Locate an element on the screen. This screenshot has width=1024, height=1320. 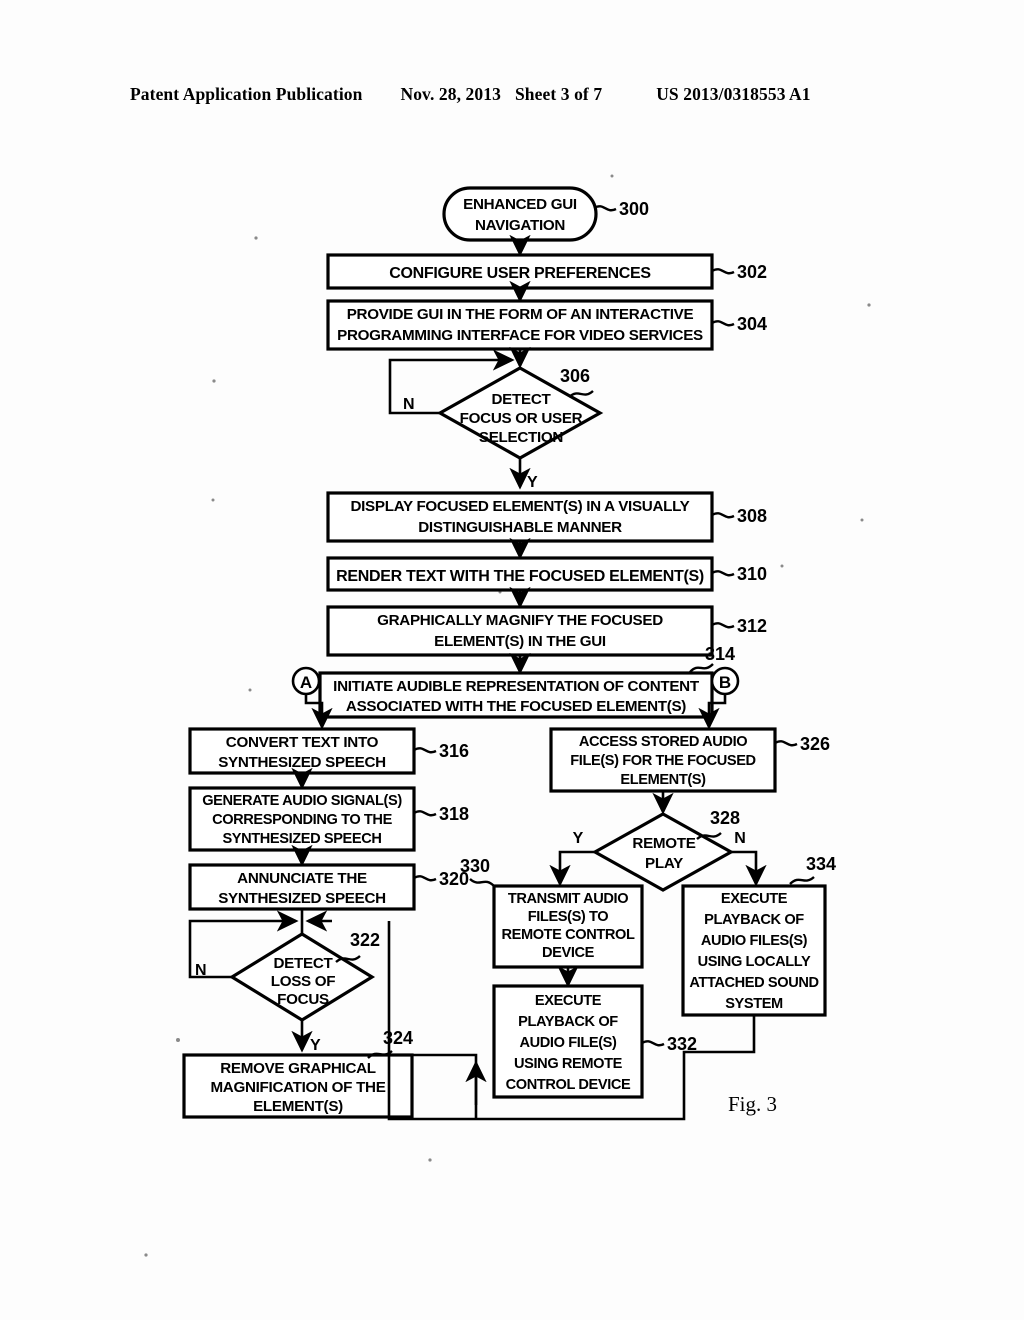
branch-label-322-yes: Y is located at coordinates (315, 1045).